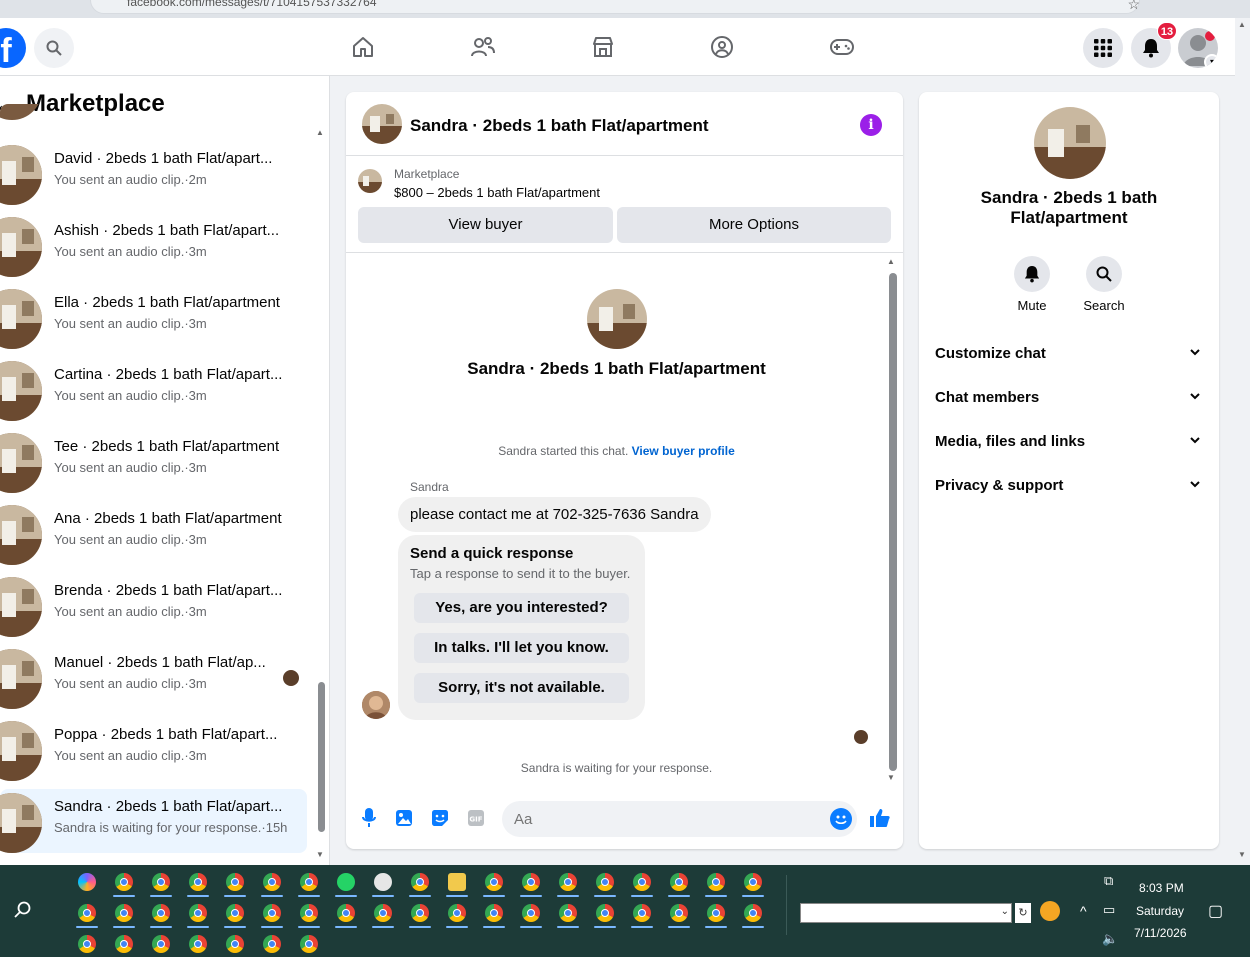 The width and height of the screenshot is (1250, 957). What do you see at coordinates (554, 514) in the screenshot?
I see `message-bubble: please contact me at 702-325-7636 Sandra` at bounding box center [554, 514].